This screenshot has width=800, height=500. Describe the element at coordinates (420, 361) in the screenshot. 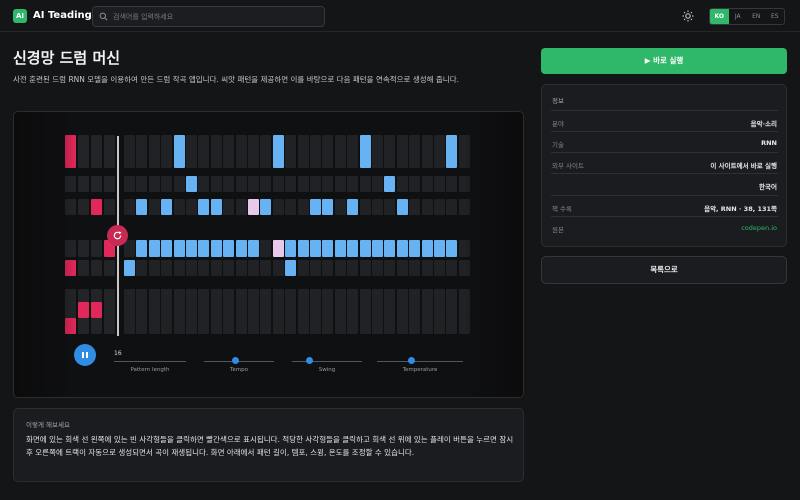

I see `temperature-slider` at that location.